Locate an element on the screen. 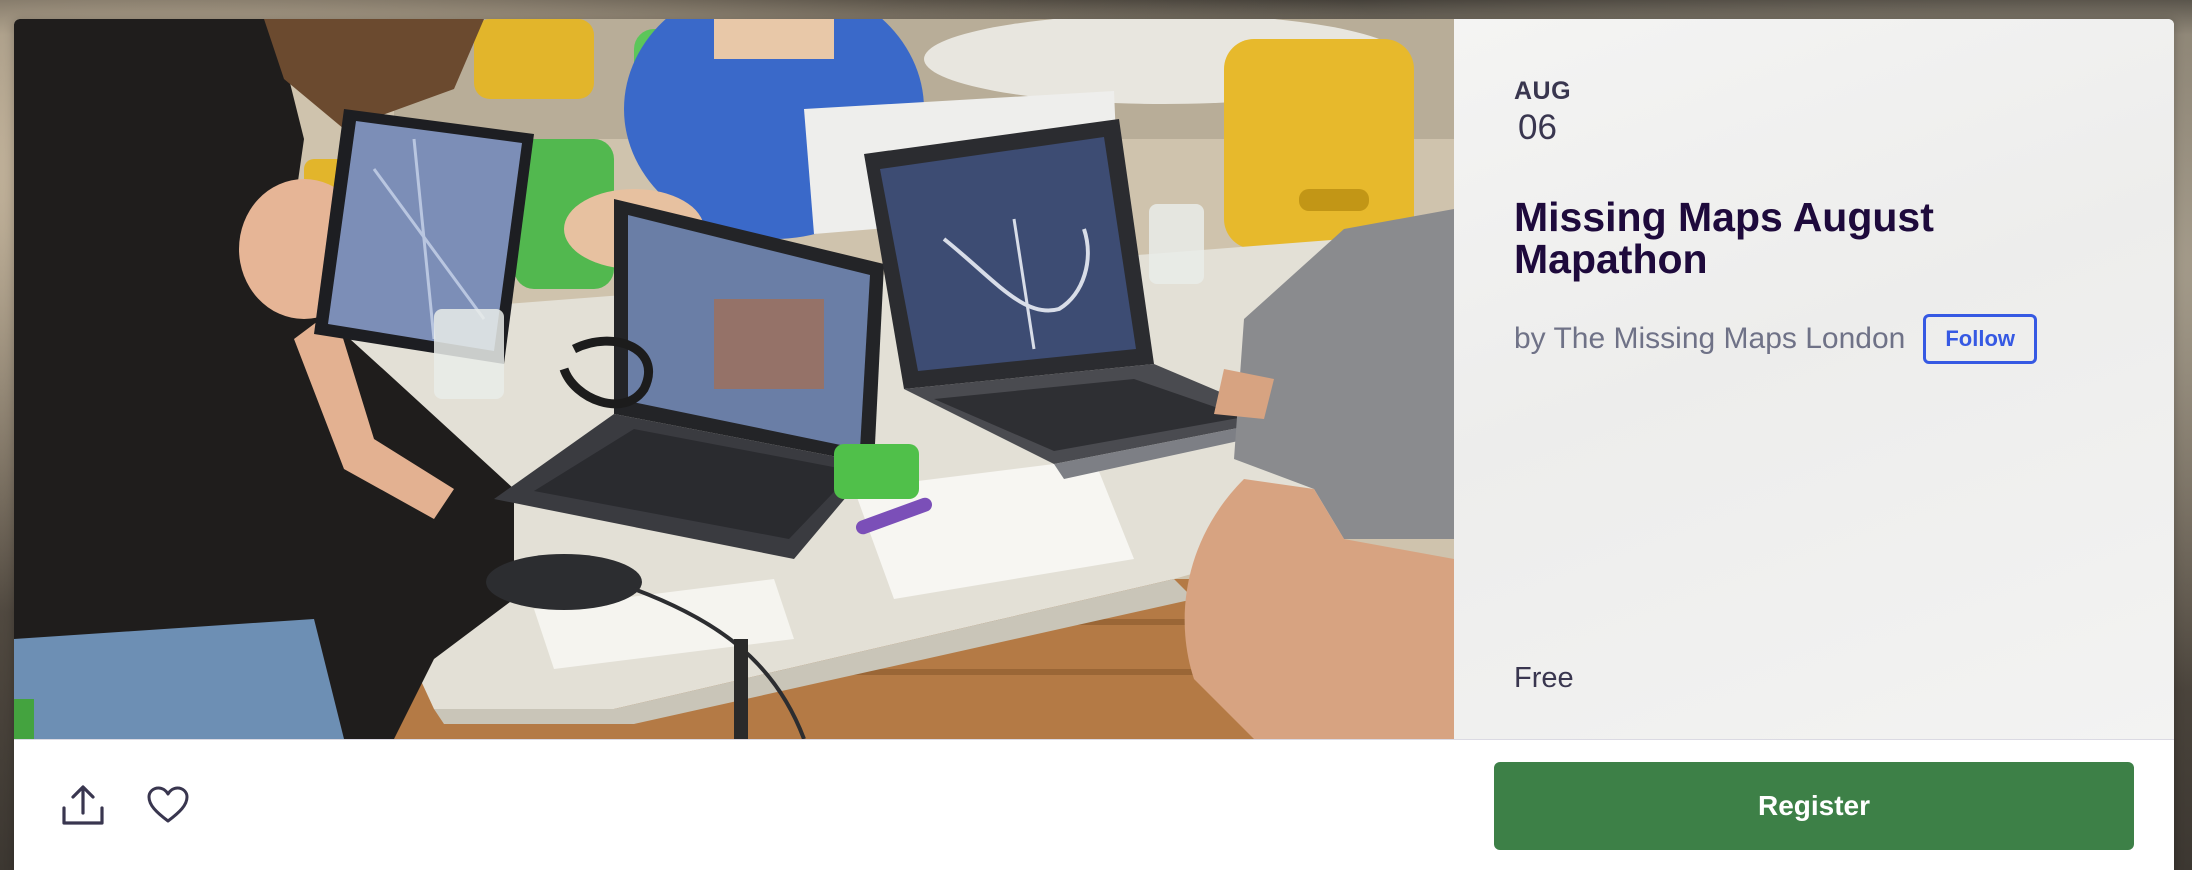 The width and height of the screenshot is (2192, 870). event-price: Free is located at coordinates (1544, 678).